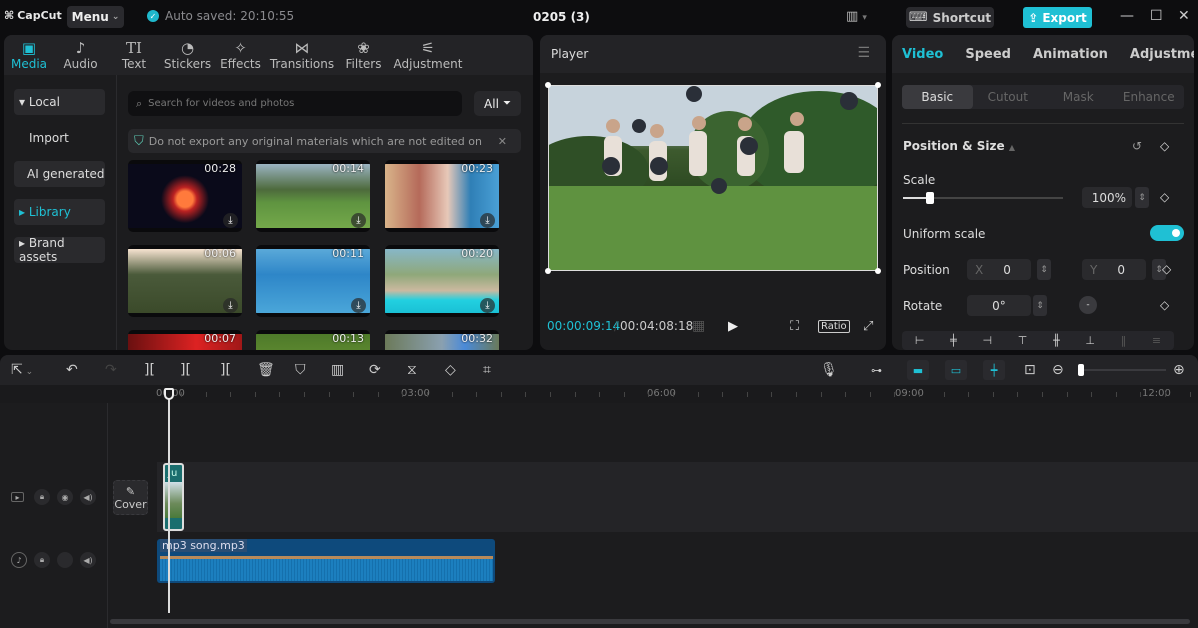  What do you see at coordinates (987, 54) in the screenshot?
I see `tab-speed: Speed` at bounding box center [987, 54].